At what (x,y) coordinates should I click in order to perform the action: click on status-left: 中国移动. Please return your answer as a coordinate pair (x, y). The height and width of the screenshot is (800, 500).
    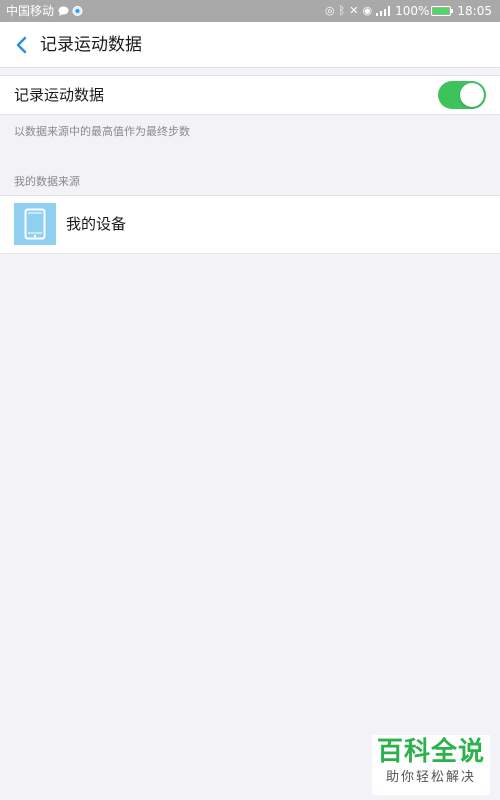
    Looking at the image, I should click on (46, 11).